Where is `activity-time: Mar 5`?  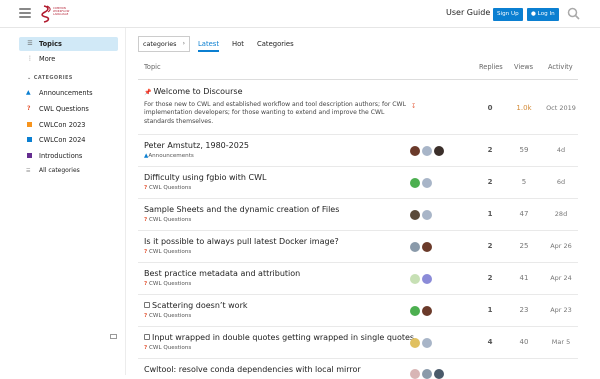
activity-time: Mar 5 is located at coordinates (561, 342).